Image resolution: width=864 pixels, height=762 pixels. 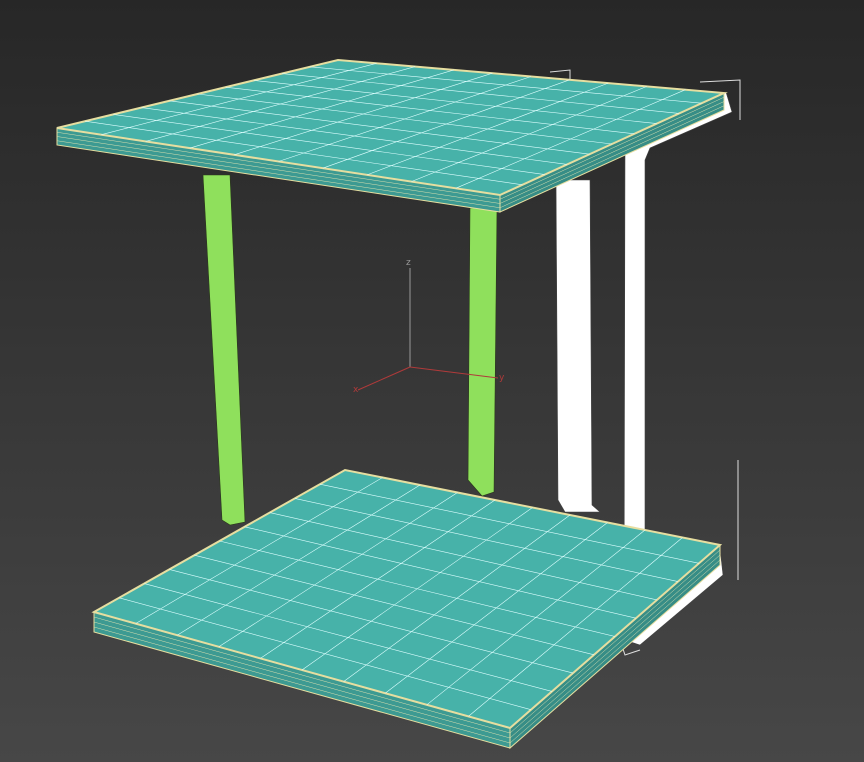 What do you see at coordinates (224, 350) in the screenshot?
I see `left-leg` at bounding box center [224, 350].